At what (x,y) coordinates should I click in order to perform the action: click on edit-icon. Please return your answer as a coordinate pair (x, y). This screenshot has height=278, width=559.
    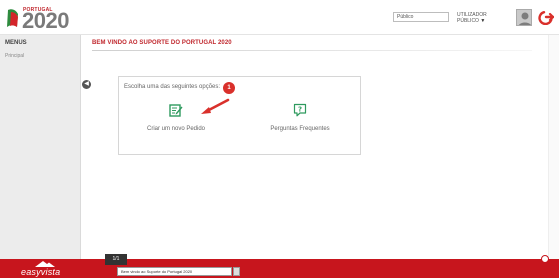
    Looking at the image, I should click on (176, 110).